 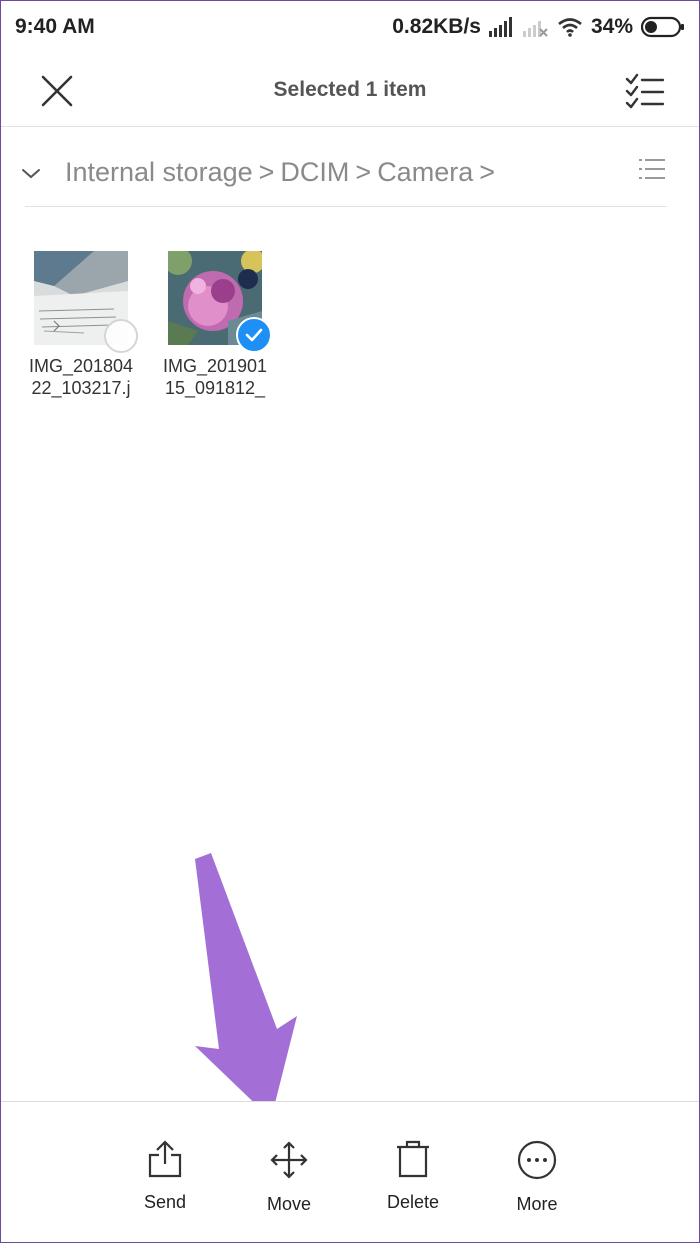 What do you see at coordinates (215, 377) in the screenshot?
I see `file-name: IMG_201901 15_091812_` at bounding box center [215, 377].